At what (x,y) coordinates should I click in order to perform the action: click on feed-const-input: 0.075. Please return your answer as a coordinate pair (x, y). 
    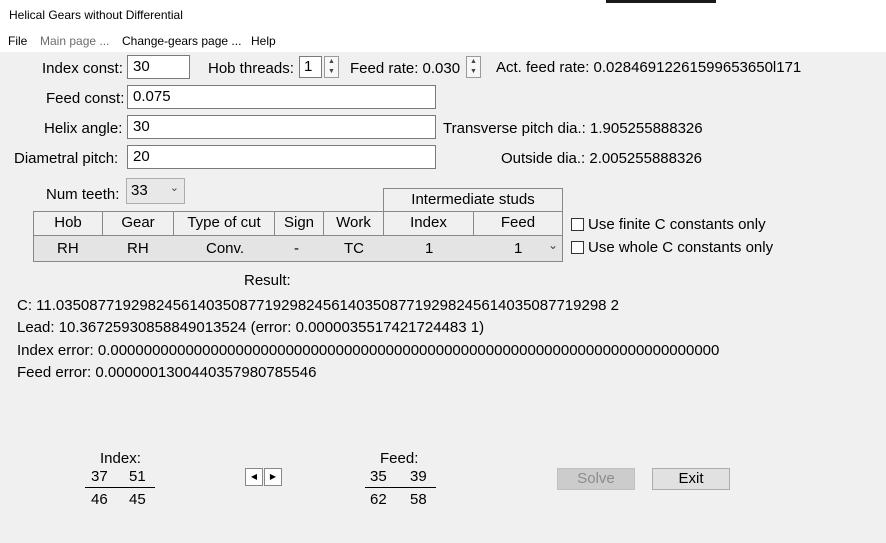
    Looking at the image, I should click on (281, 97).